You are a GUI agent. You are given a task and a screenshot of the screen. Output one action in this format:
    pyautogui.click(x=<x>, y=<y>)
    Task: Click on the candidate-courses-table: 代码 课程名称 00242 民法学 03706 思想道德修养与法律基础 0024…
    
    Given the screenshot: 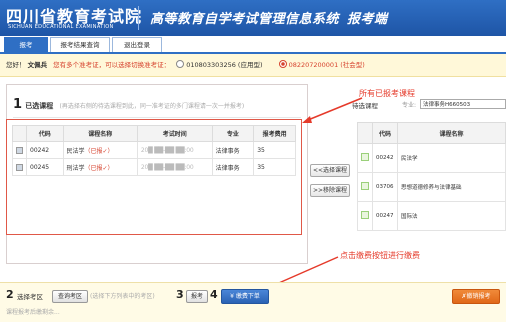 What is the action you would take?
    pyautogui.click(x=431, y=176)
    